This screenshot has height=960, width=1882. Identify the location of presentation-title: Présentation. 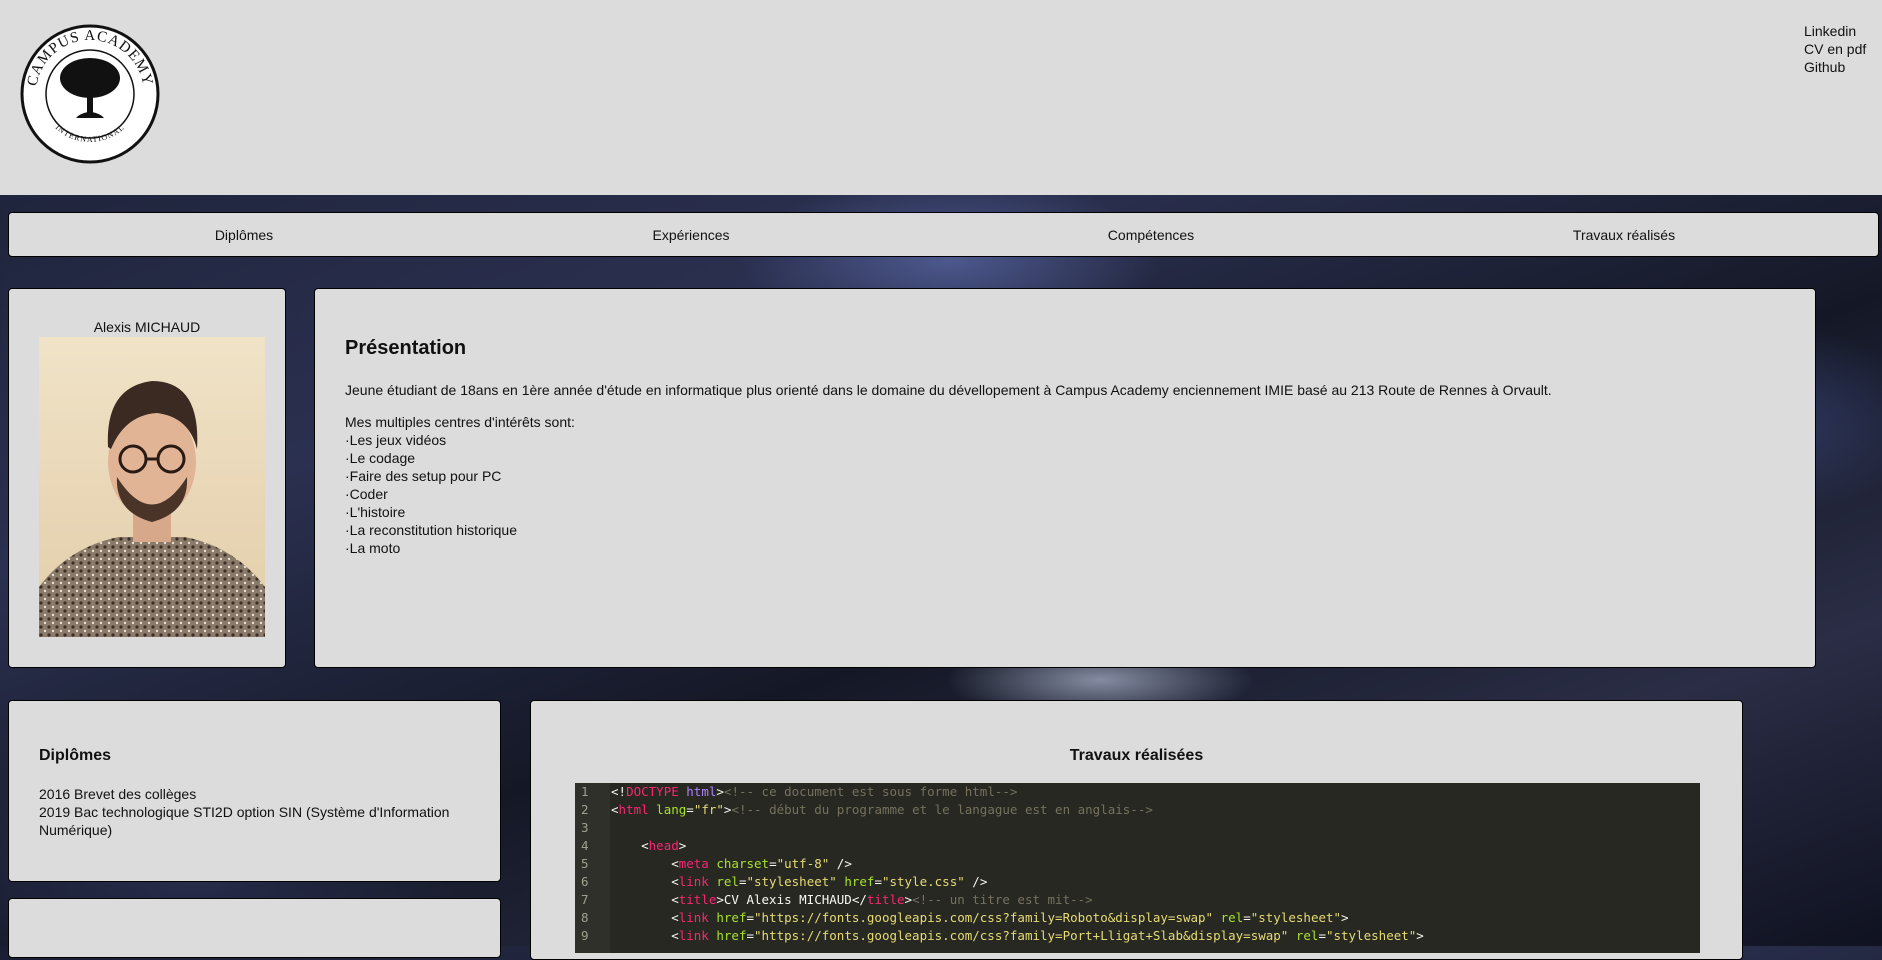
(406, 348).